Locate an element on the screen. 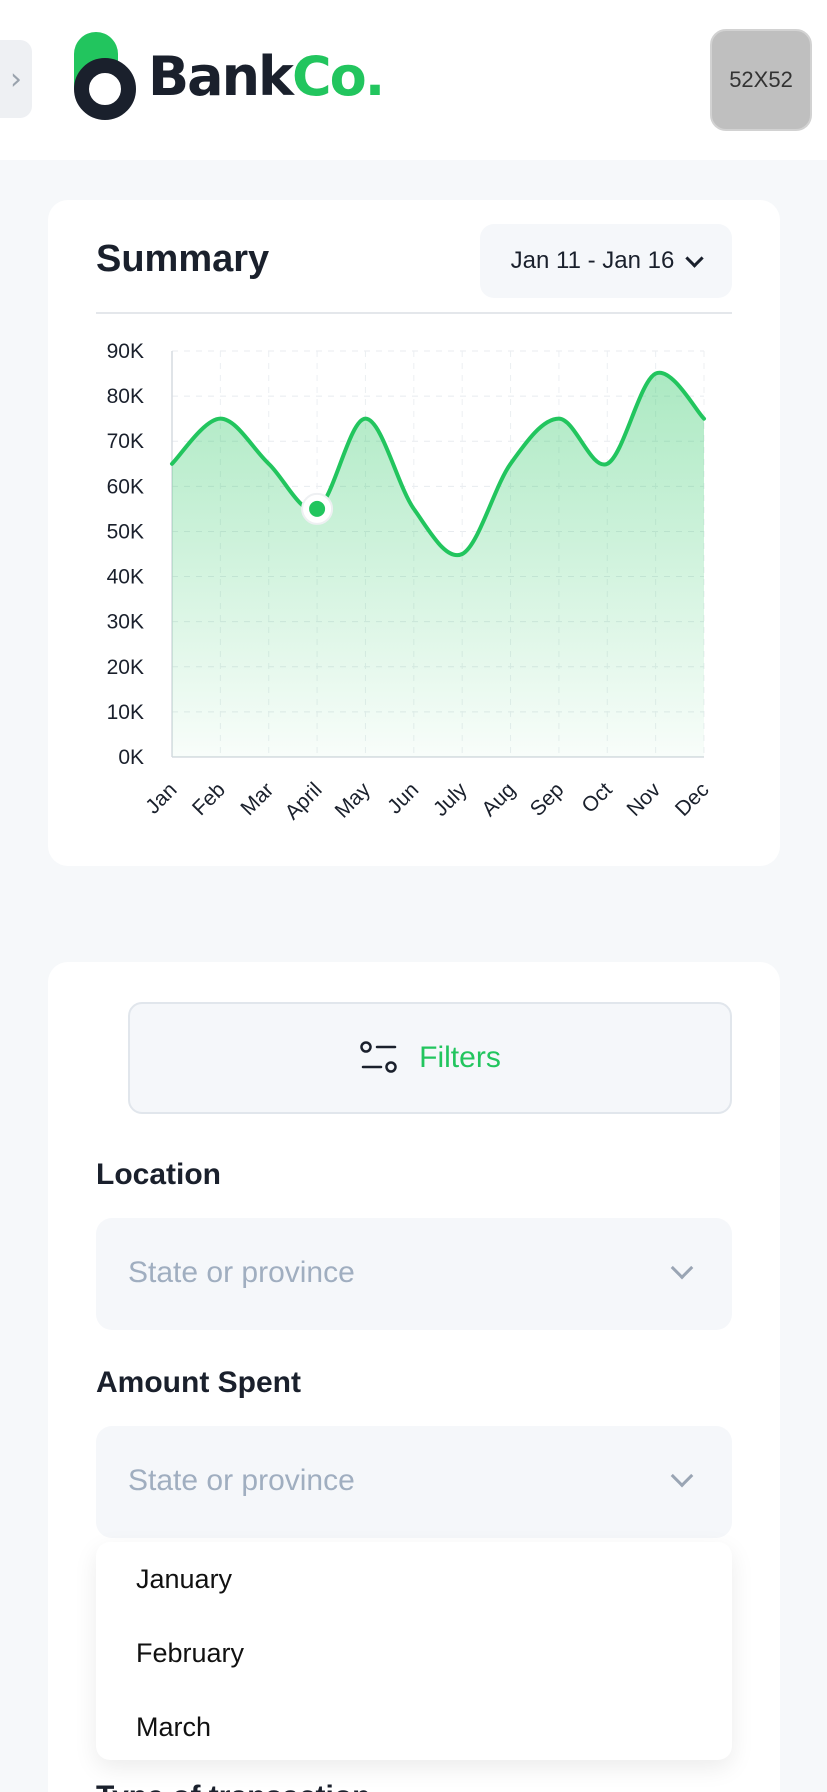 This screenshot has width=827, height=1792. x-tick-label: Nov is located at coordinates (643, 799).